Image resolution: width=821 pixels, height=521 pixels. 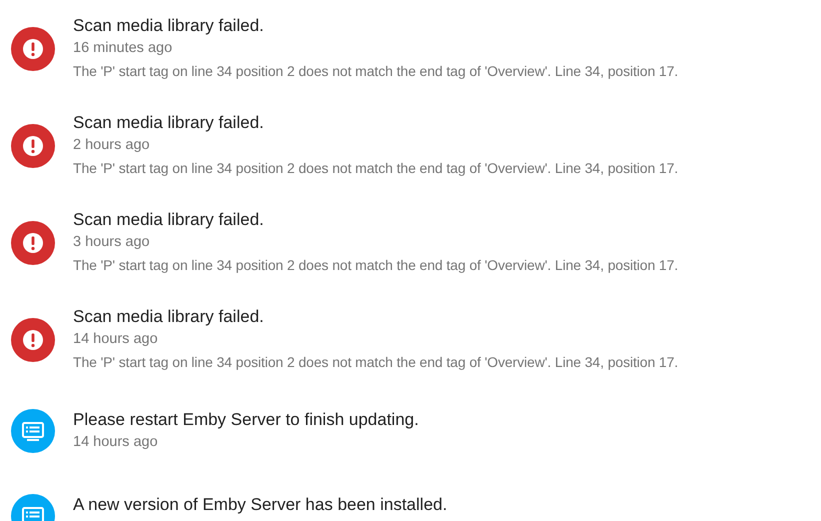 What do you see at coordinates (112, 242) in the screenshot?
I see `notification-time: 3 hours ago` at bounding box center [112, 242].